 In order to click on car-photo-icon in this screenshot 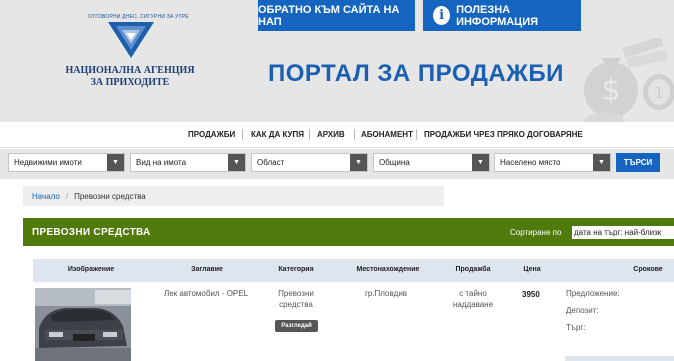, I will do `click(83, 324)`.